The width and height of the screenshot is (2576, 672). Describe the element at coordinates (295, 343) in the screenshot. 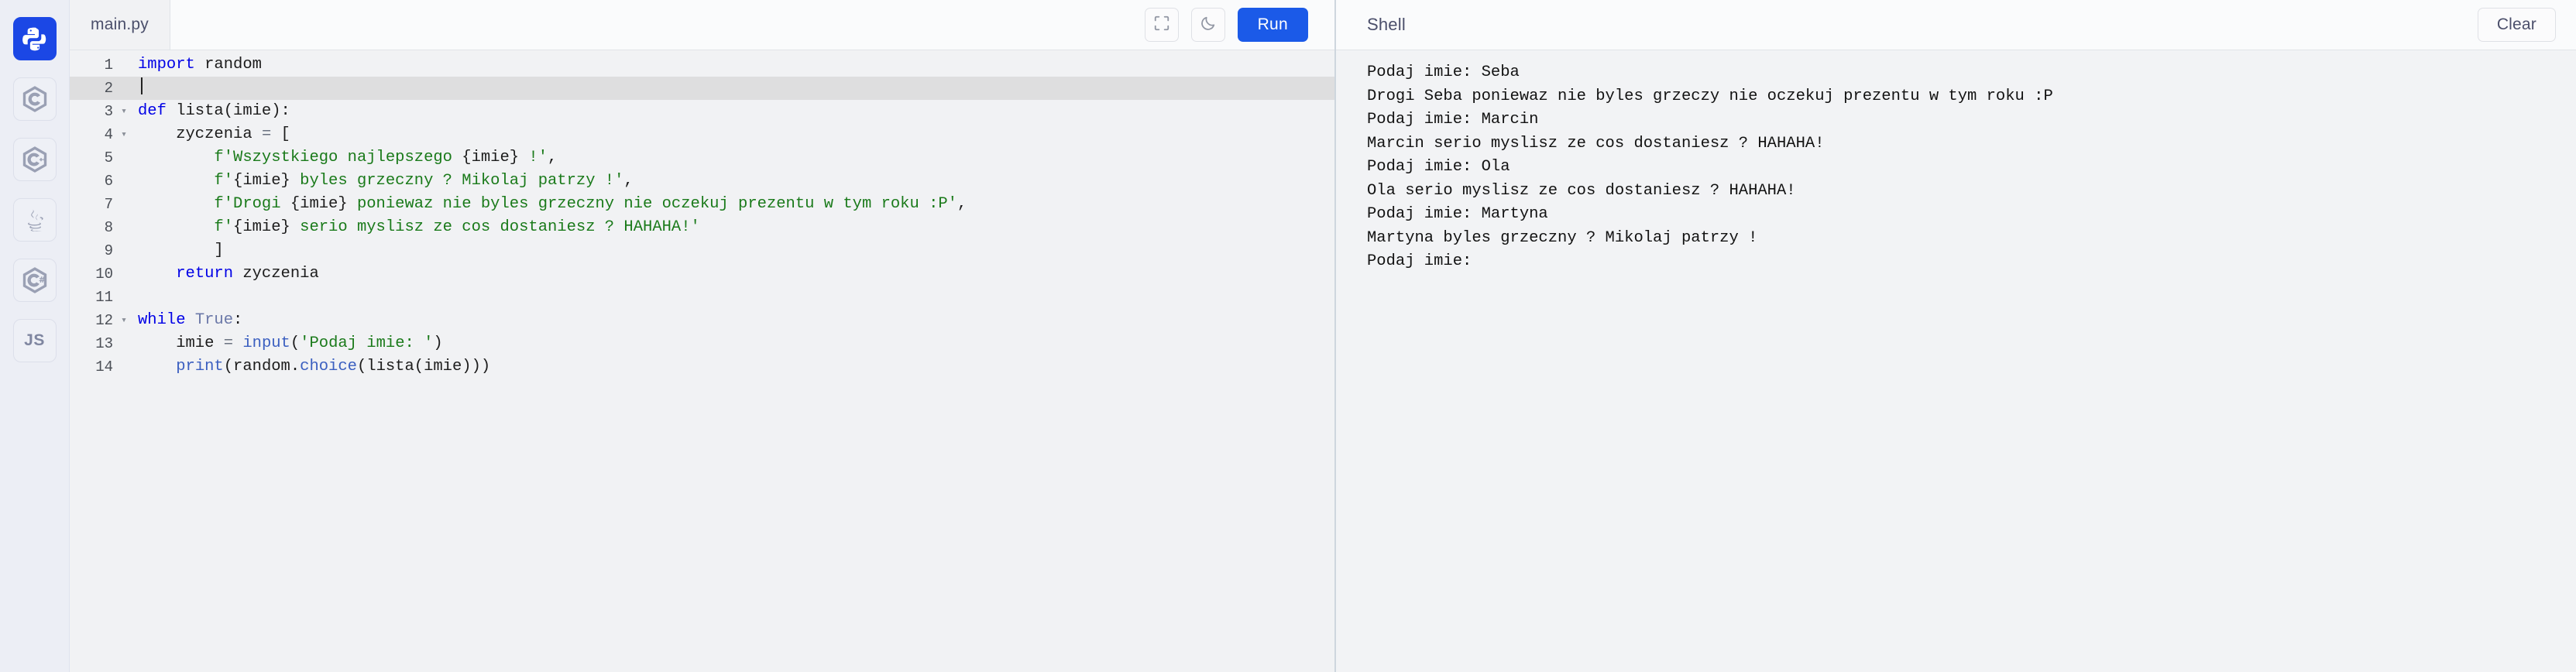

I see `code-token: (` at that location.